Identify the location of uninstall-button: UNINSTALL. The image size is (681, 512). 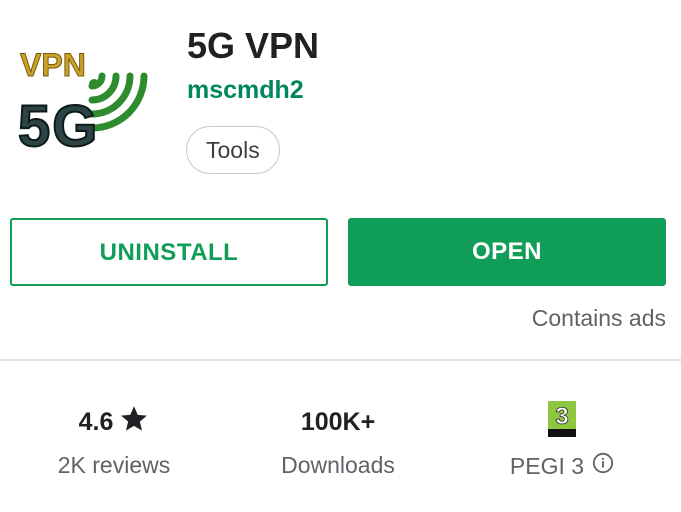
(169, 252).